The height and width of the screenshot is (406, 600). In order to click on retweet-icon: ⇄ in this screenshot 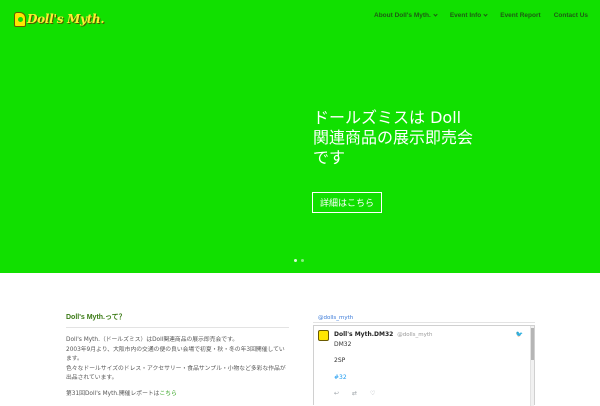, I will do `click(354, 393)`.